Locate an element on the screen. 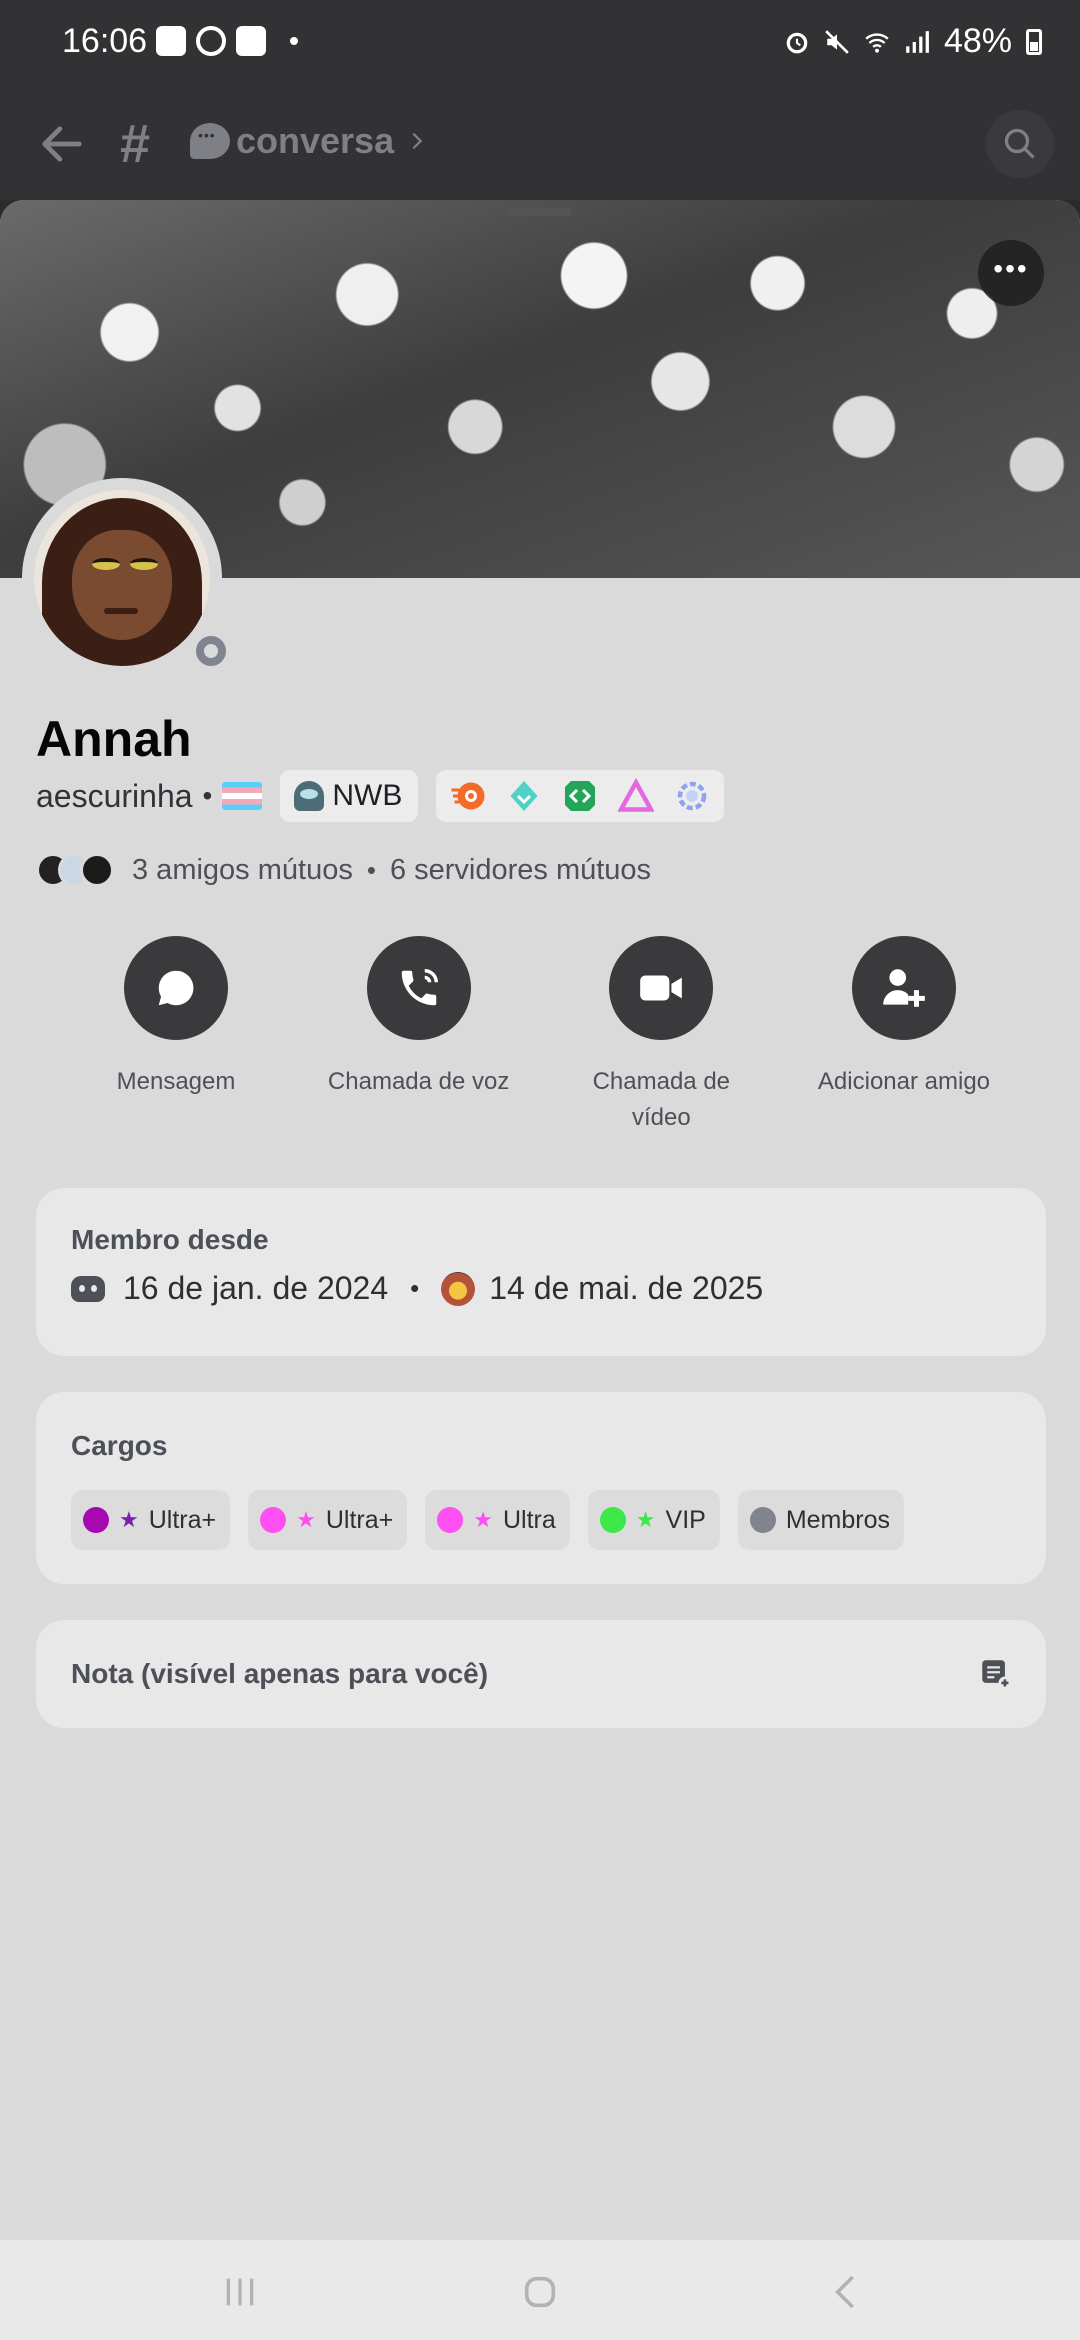  voice-call-label: Chamada de voz is located at coordinates (418, 1081).